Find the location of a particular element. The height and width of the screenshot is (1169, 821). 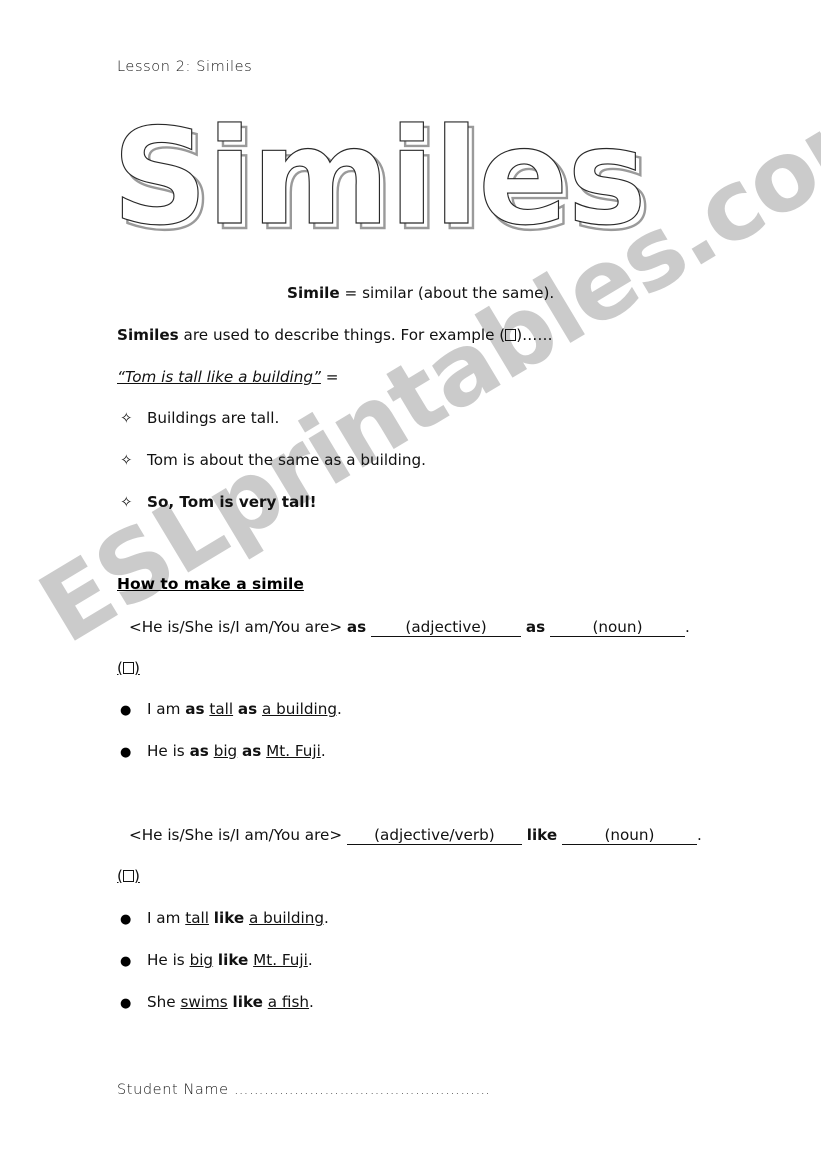

list-item: ● I am tall like a building. is located at coordinates (224, 918).